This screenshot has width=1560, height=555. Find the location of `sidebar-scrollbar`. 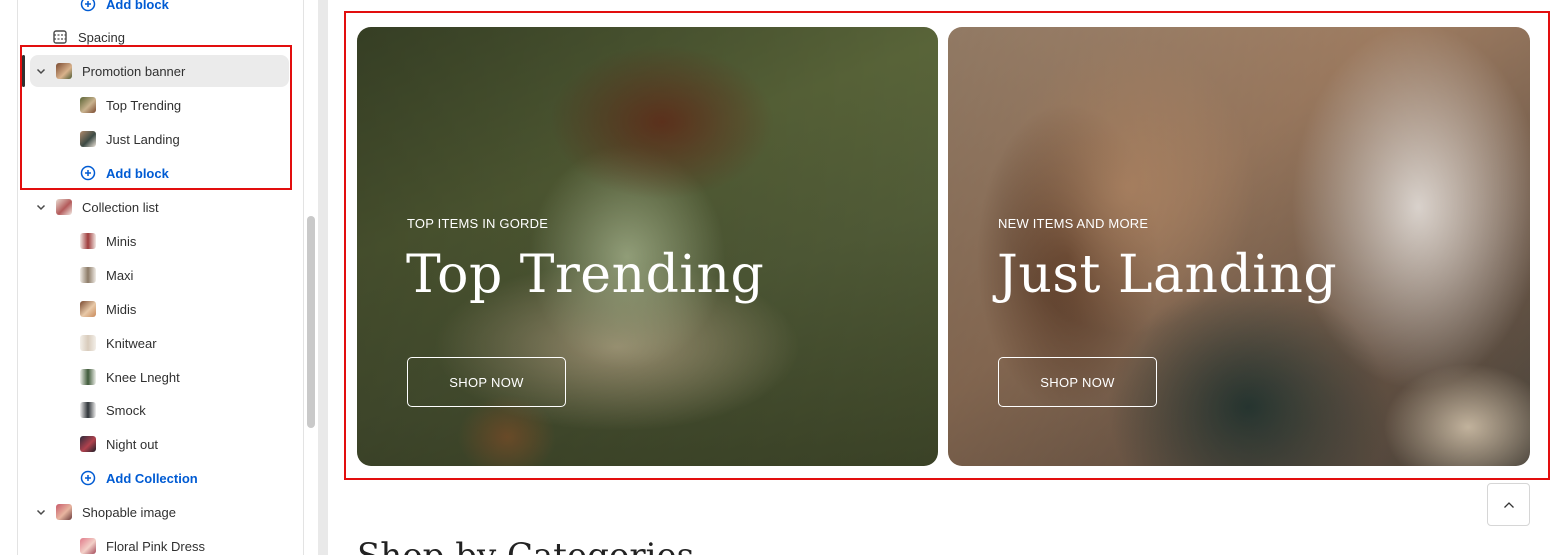

sidebar-scrollbar is located at coordinates (311, 322).